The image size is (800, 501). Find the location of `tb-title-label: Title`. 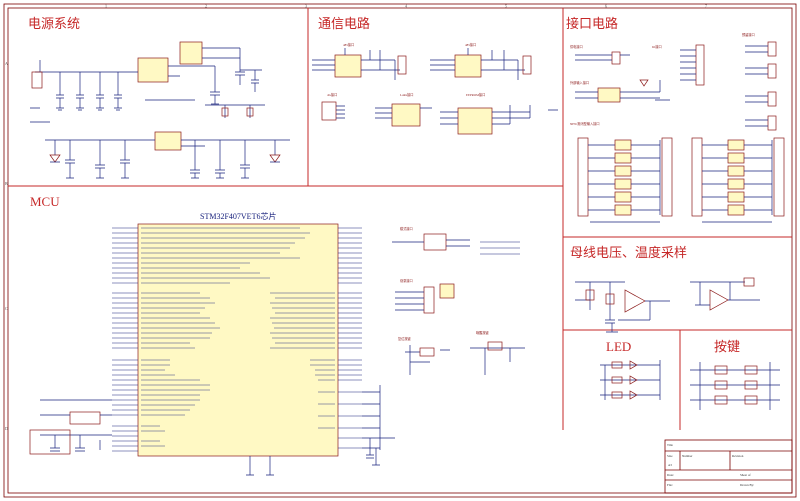

tb-title-label: Title is located at coordinates (670, 445).